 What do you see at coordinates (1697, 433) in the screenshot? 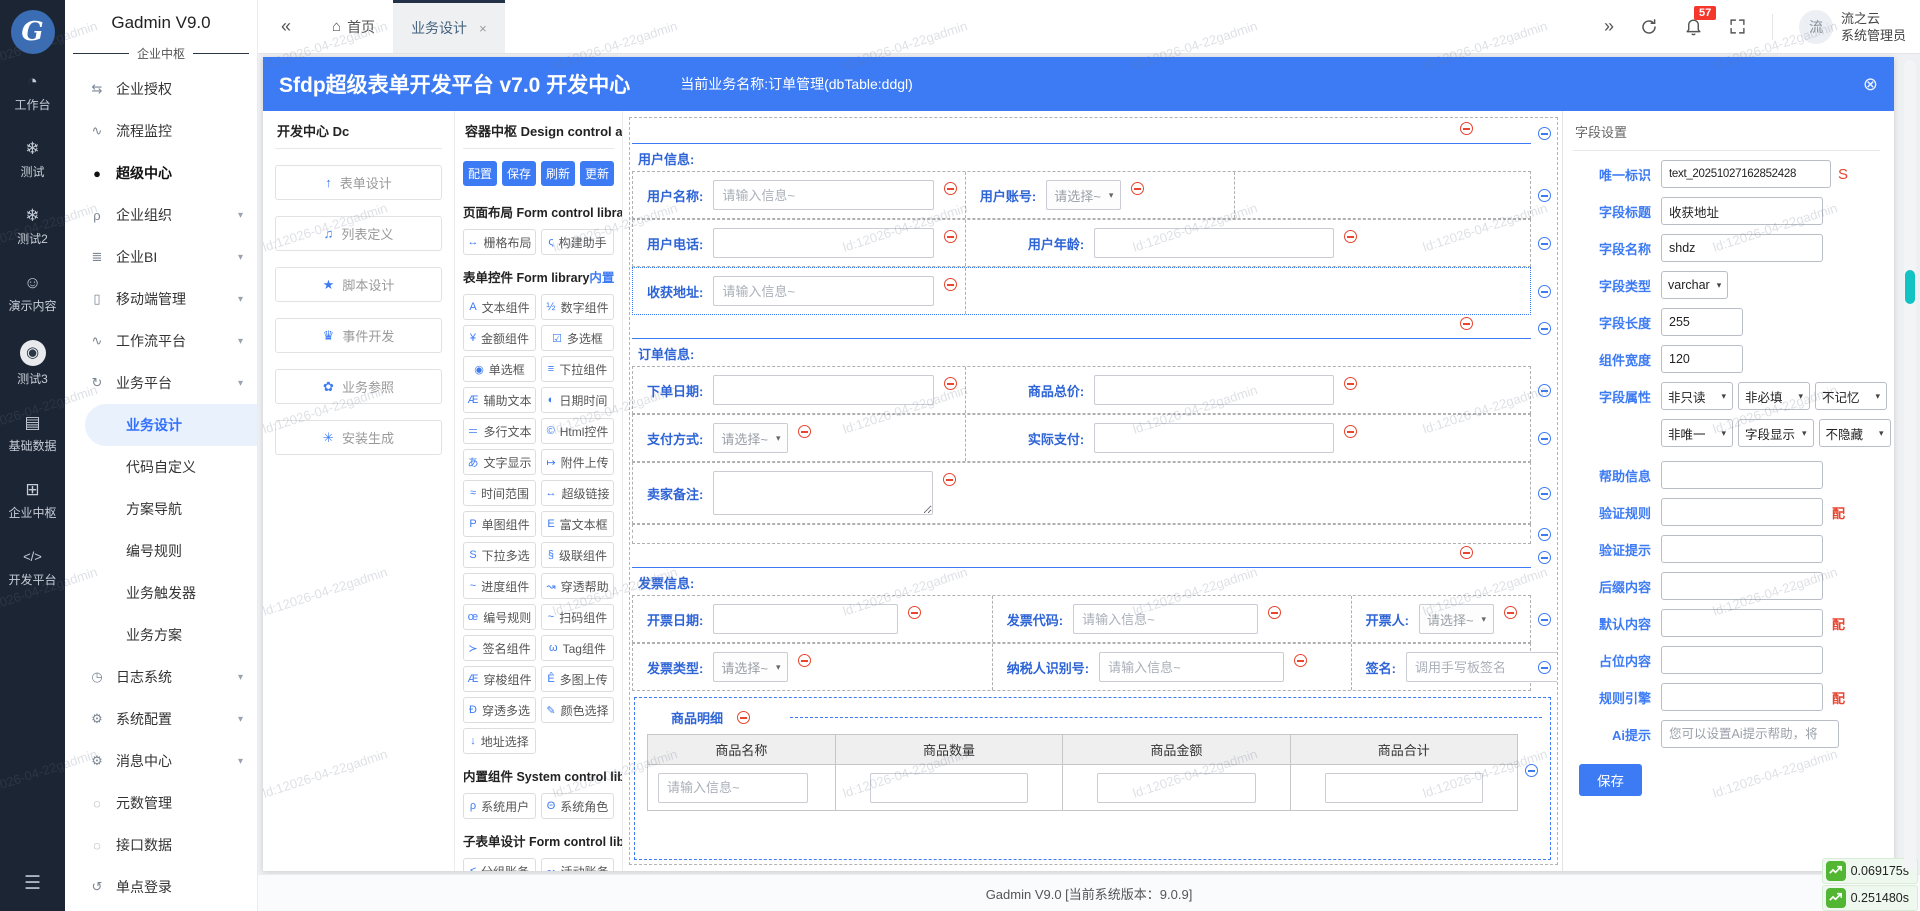
I see `unique-select: 非唯一 ▾` at bounding box center [1697, 433].